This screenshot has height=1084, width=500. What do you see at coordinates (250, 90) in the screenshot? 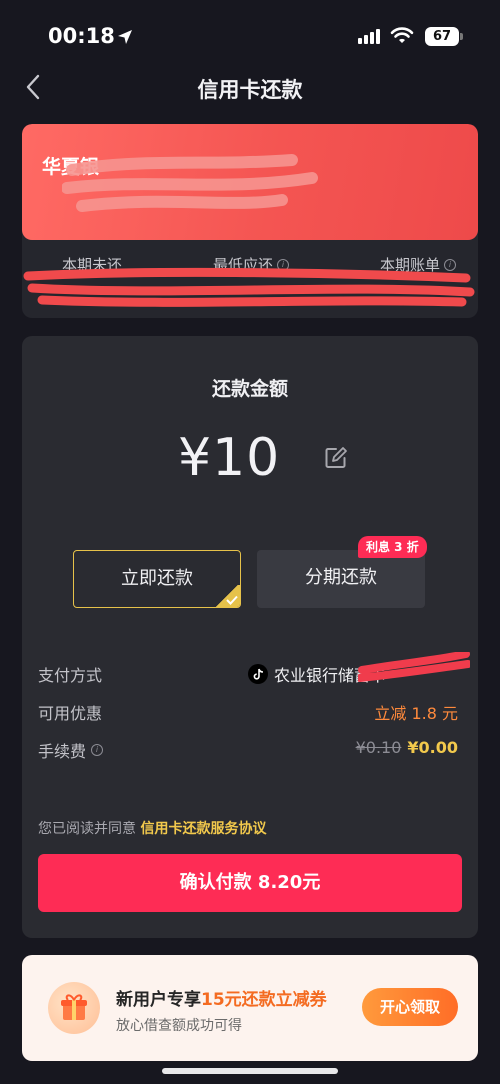
I see `page-title: 信用卡还款` at bounding box center [250, 90].